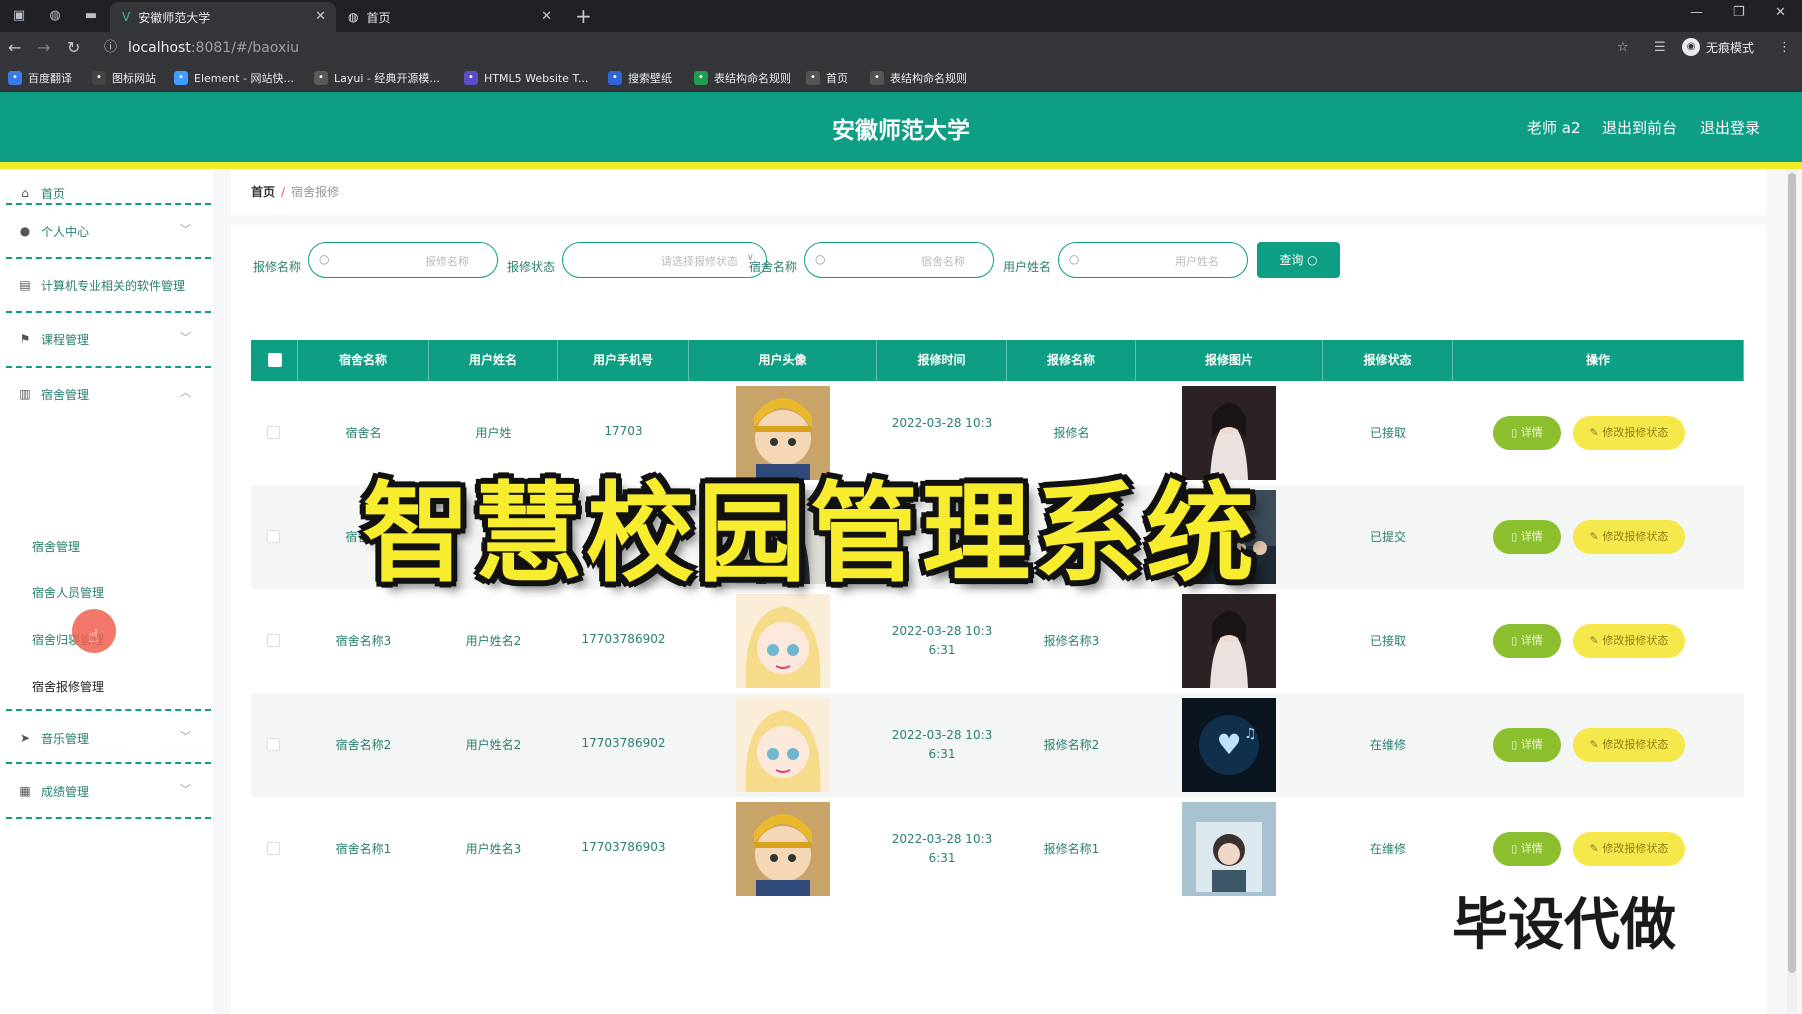 This screenshot has width=1802, height=1014. Describe the element at coordinates (25, 738) in the screenshot. I see `send-icon: ➤` at that location.